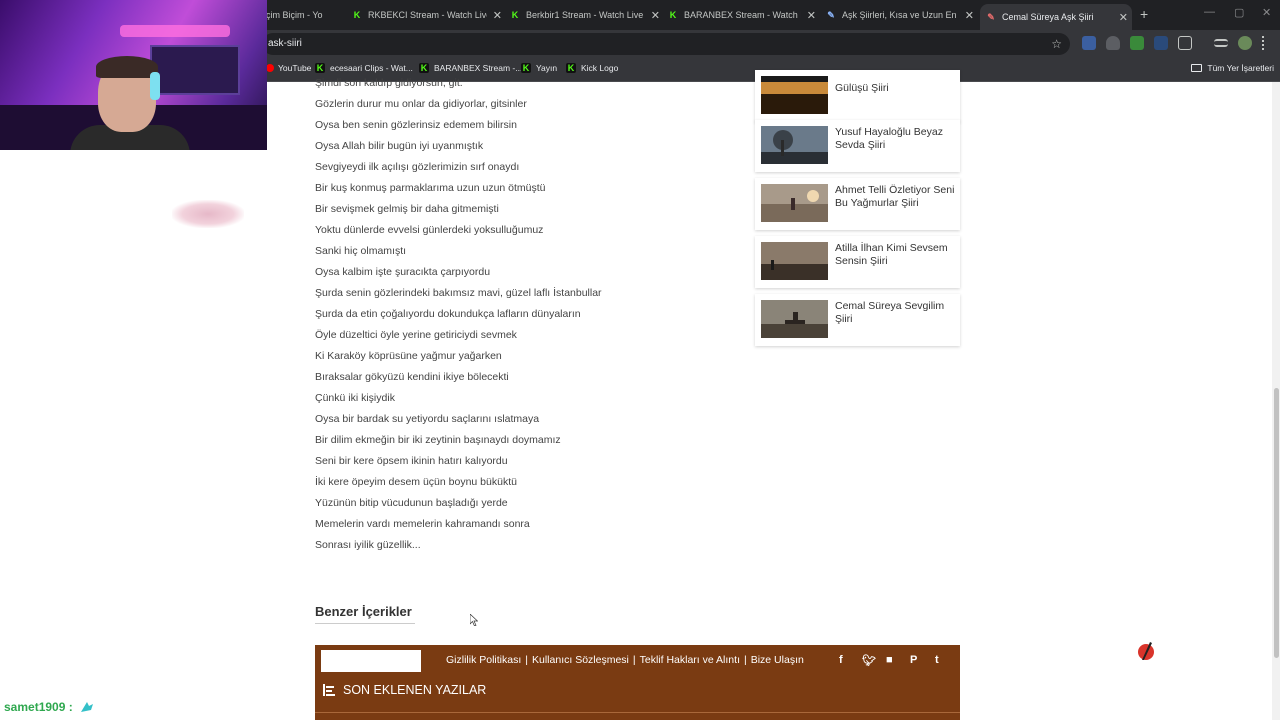  I want to click on bookmark-star-icon: ☆, so click(1056, 44).